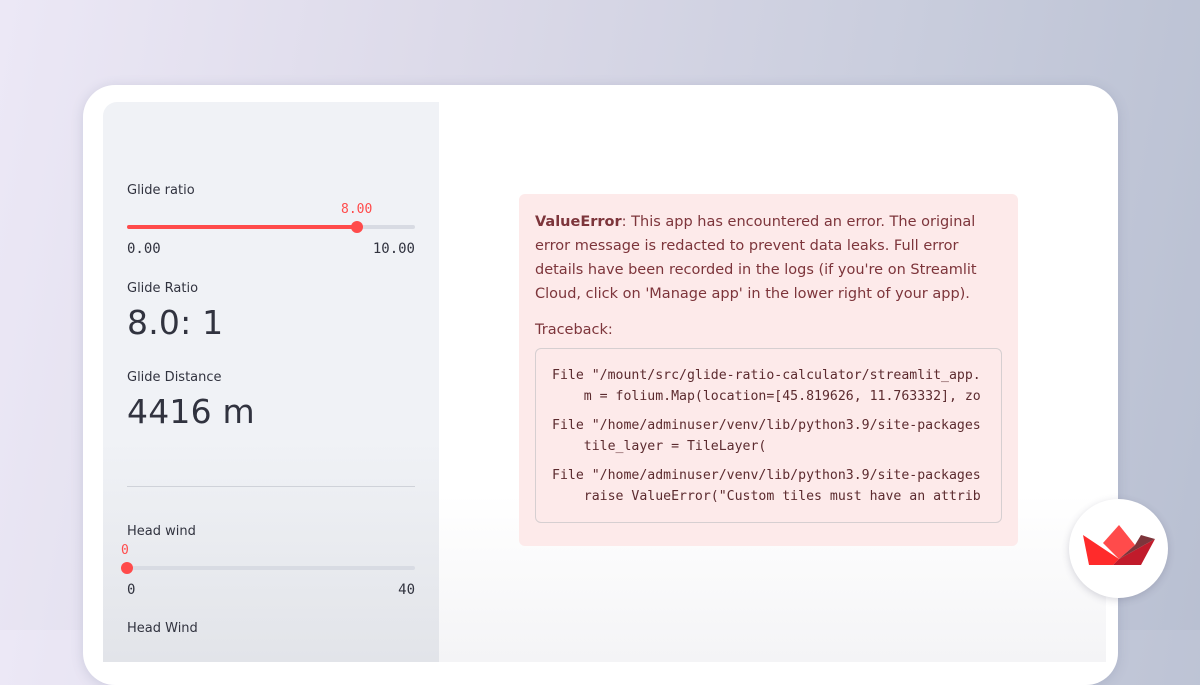 This screenshot has height=685, width=1200. What do you see at coordinates (191, 411) in the screenshot?
I see `glide-distance-metric-value: 4416 m` at bounding box center [191, 411].